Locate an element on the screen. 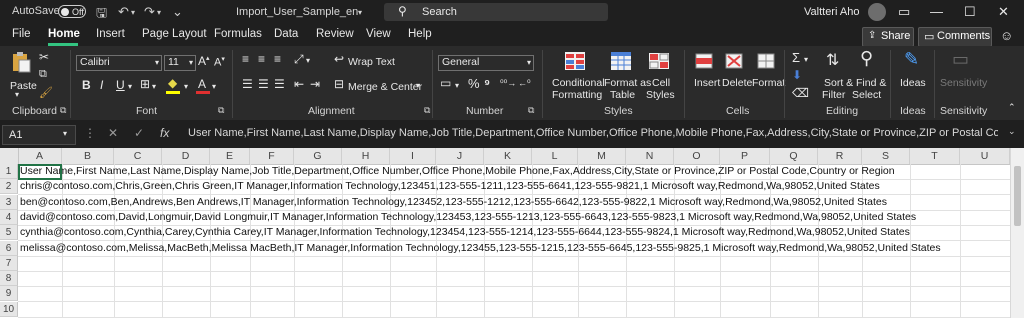  column-header-i: I is located at coordinates (413, 156).